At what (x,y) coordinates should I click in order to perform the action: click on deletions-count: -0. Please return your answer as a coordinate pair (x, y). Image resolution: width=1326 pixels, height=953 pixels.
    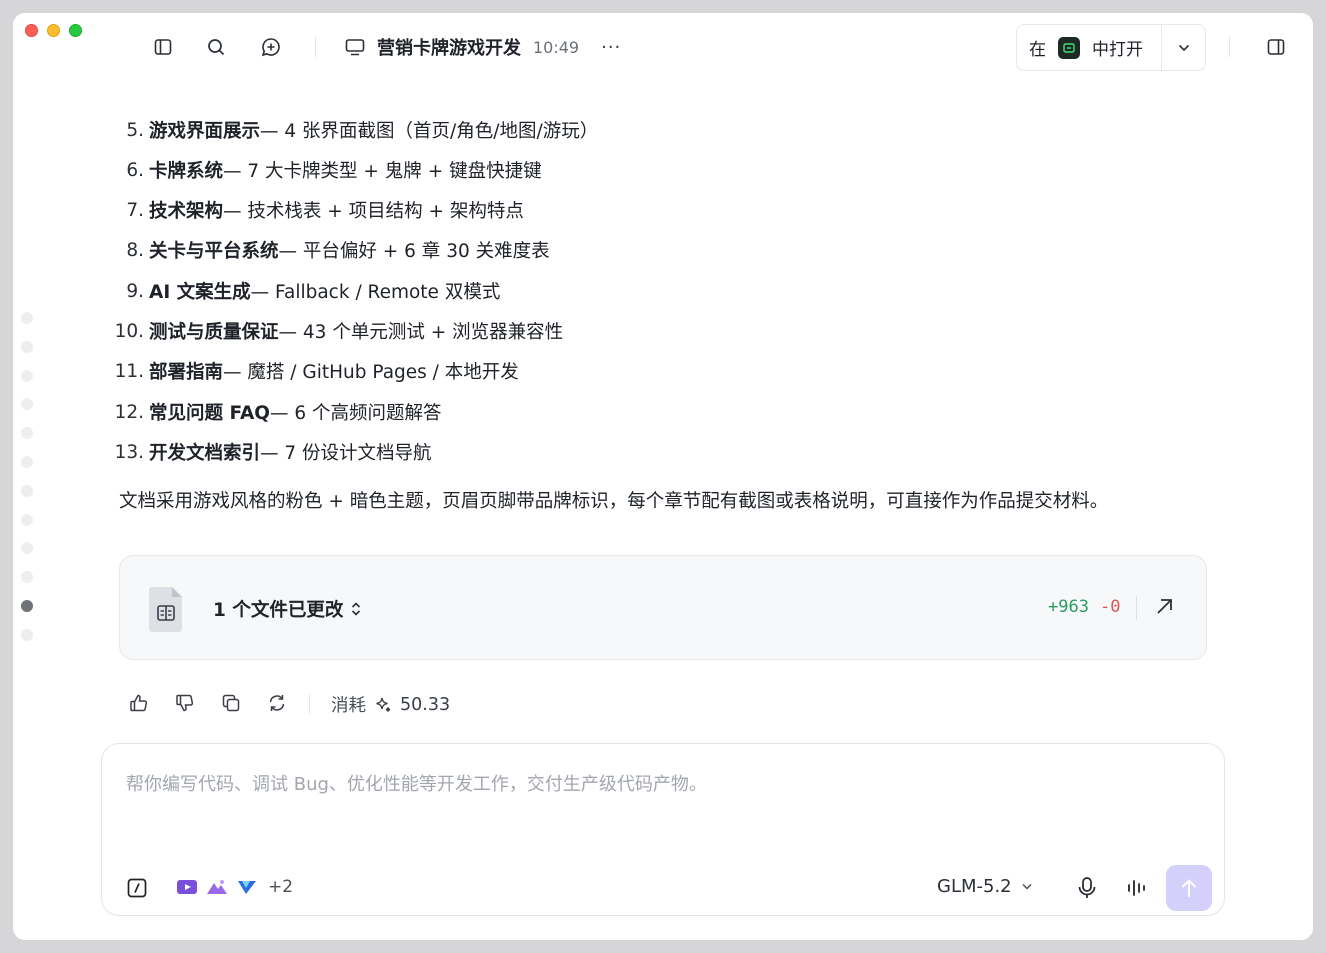
    Looking at the image, I should click on (1110, 607).